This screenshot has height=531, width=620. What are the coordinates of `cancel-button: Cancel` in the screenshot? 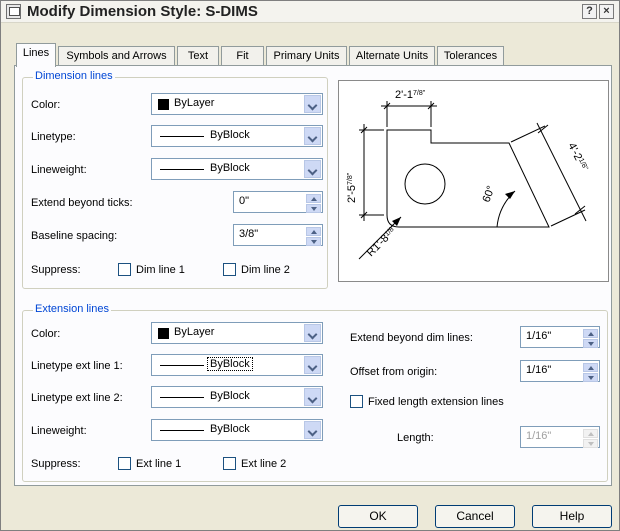 It's located at (475, 516).